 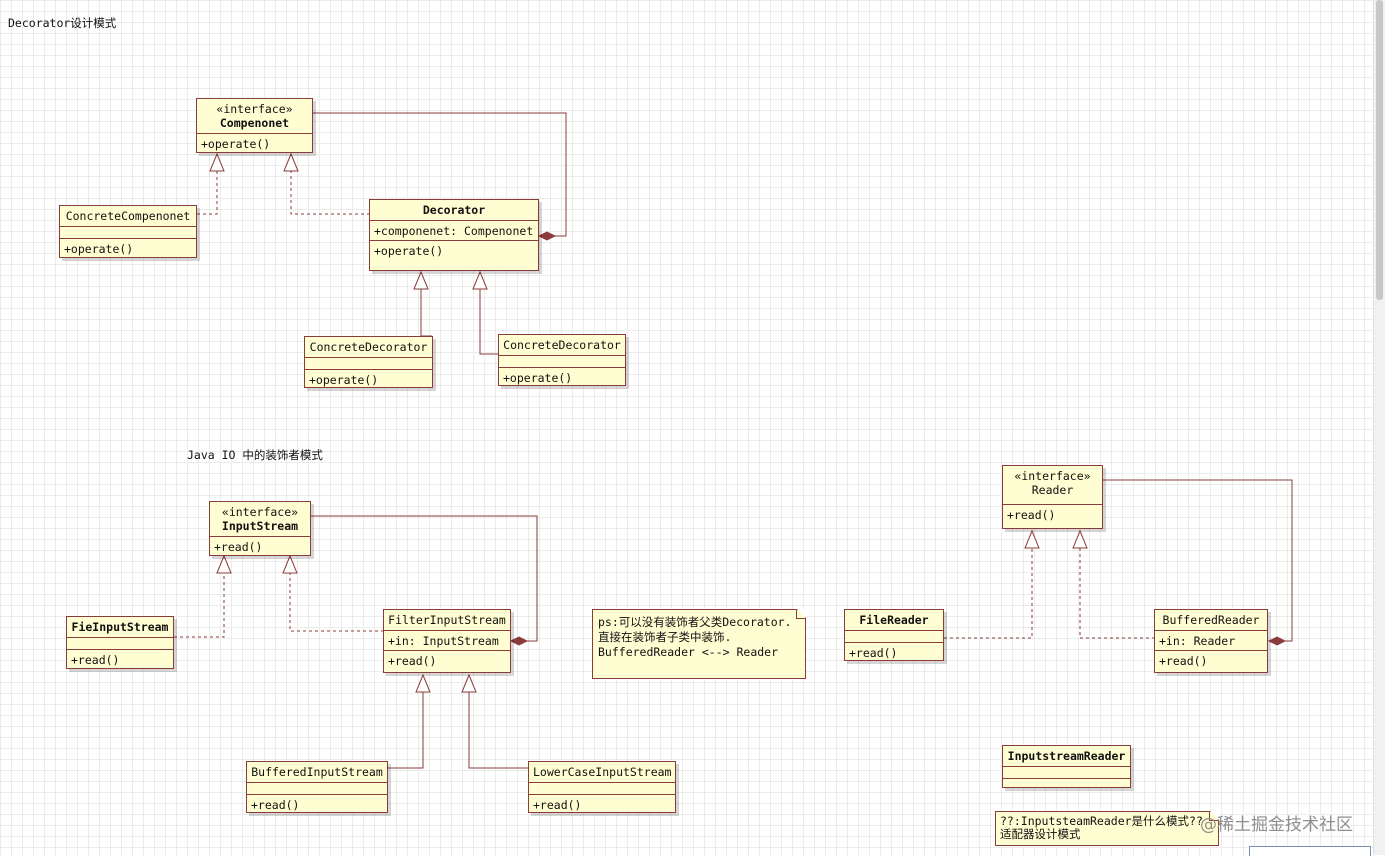 I want to click on attributes-section: +componenet: Compenonet, so click(x=454, y=230).